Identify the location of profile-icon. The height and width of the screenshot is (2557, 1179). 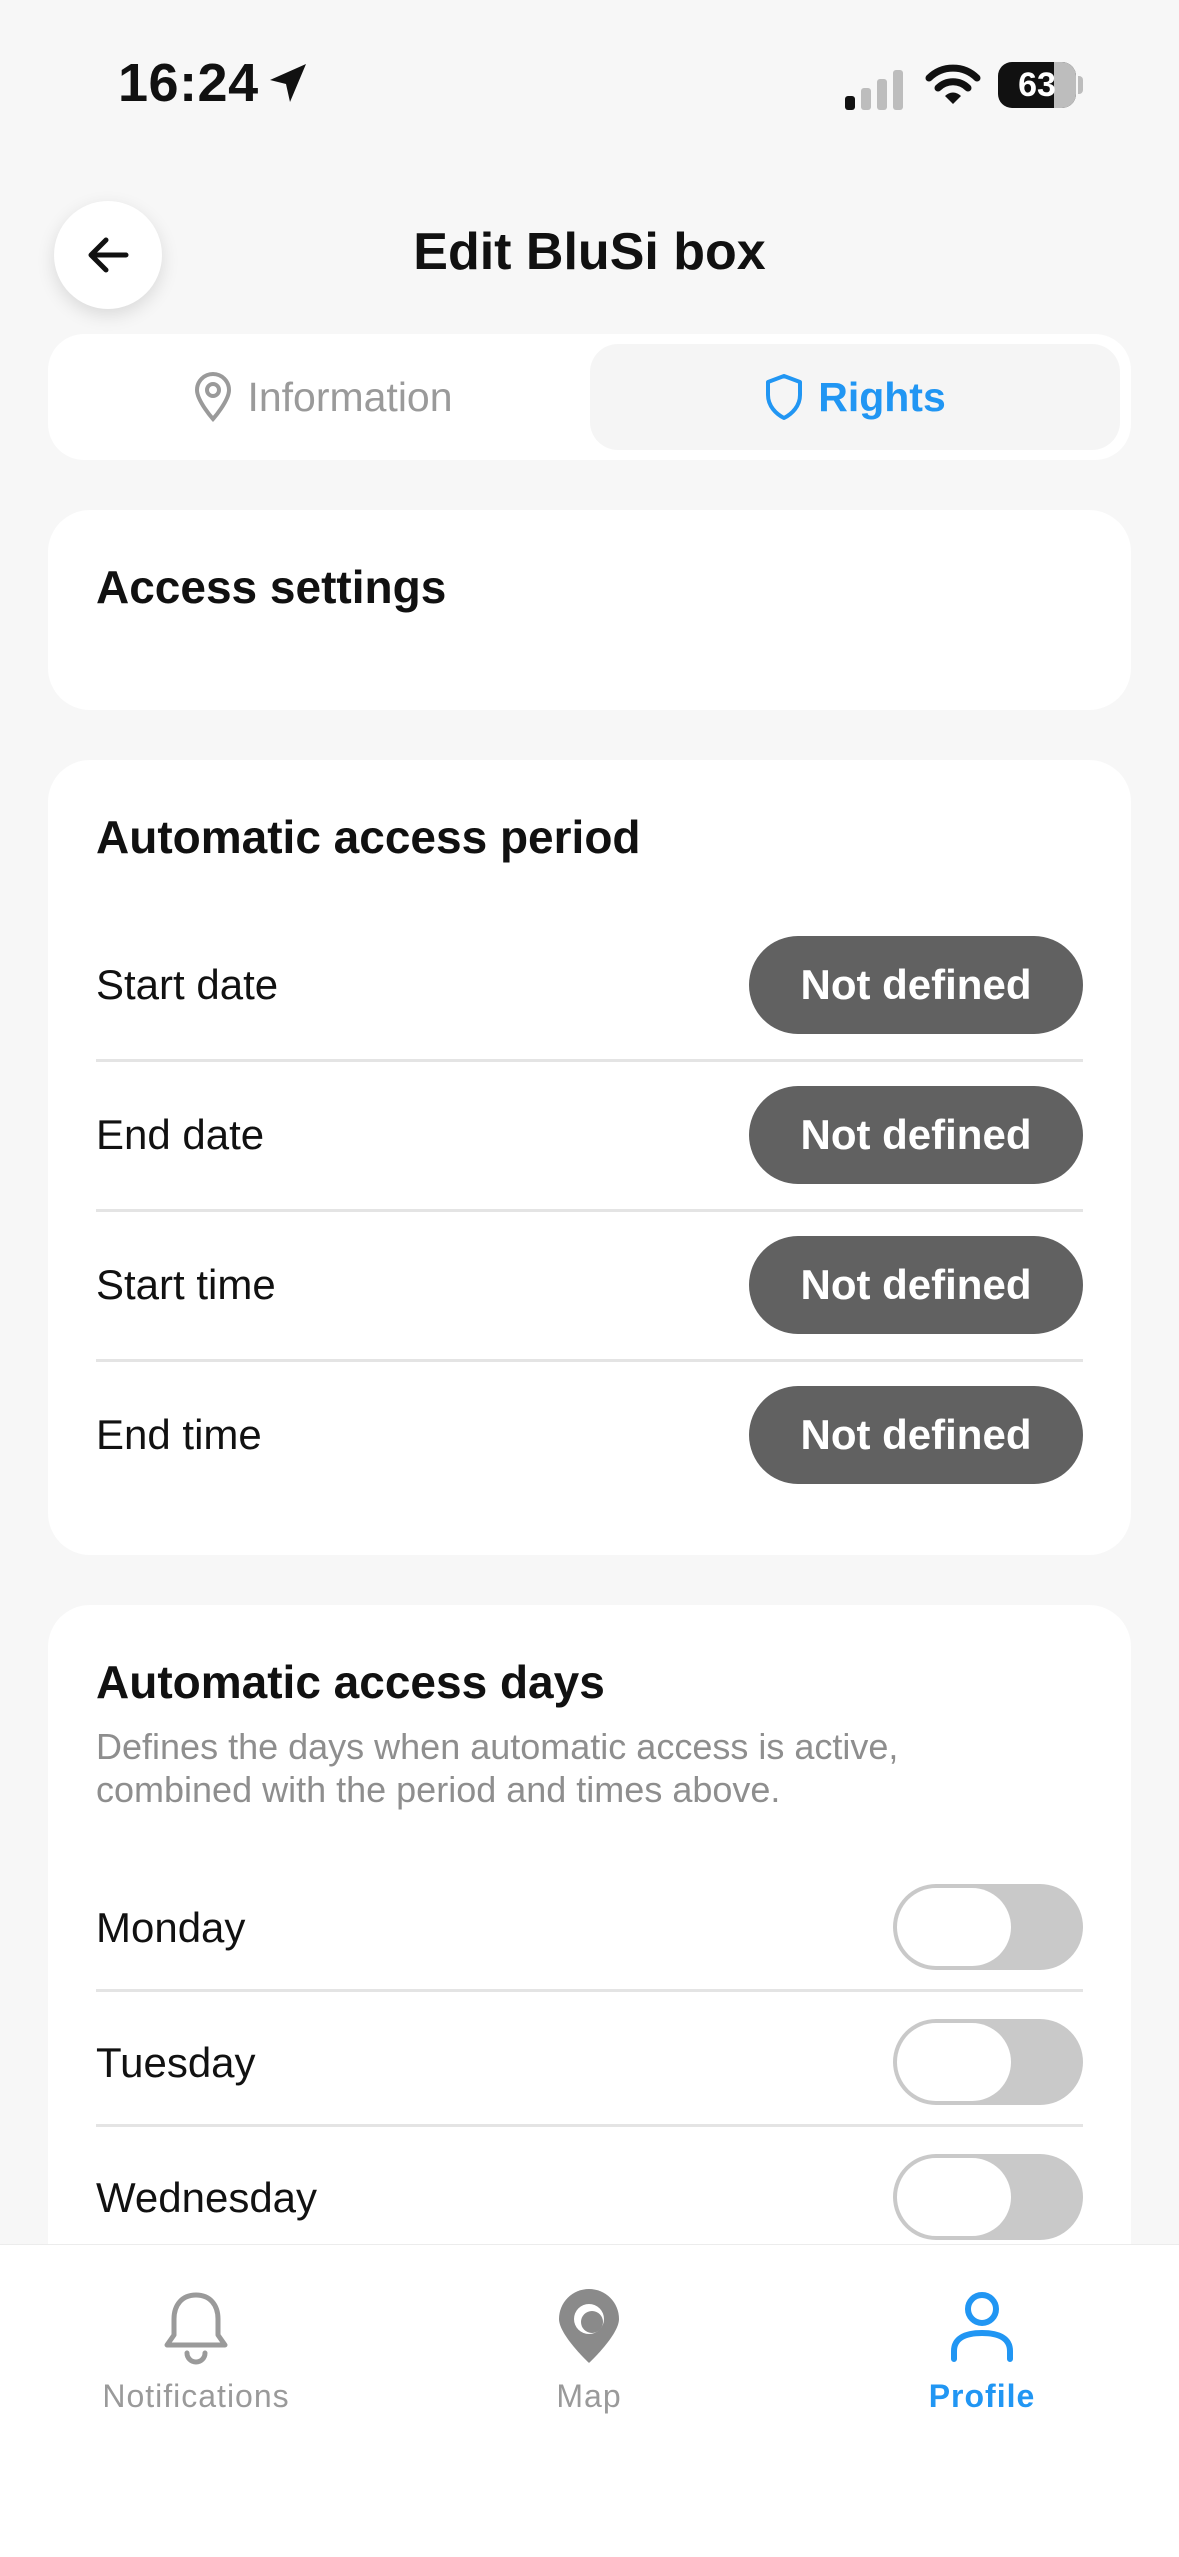
(982, 2327).